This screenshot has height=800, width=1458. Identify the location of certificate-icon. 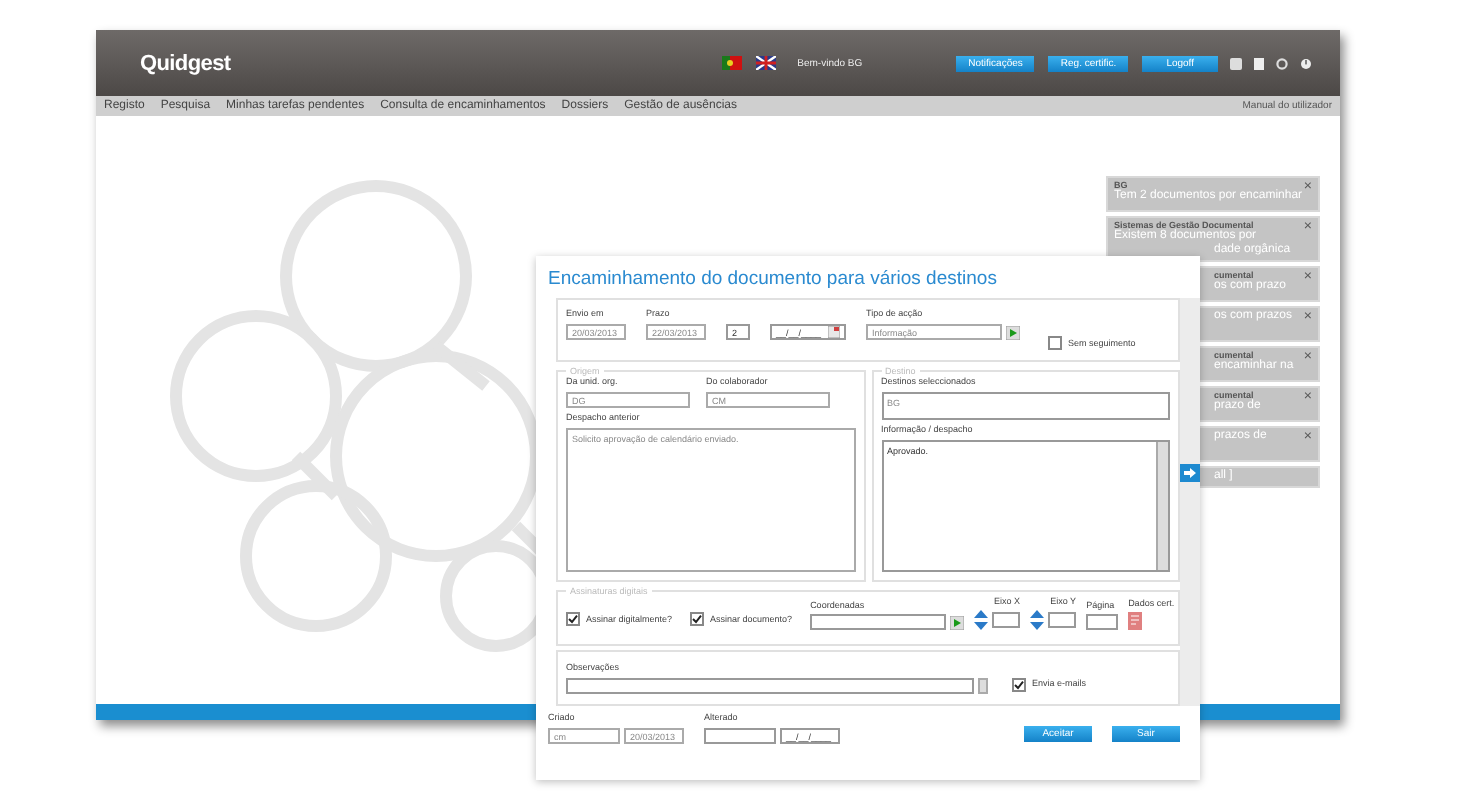
(1135, 621).